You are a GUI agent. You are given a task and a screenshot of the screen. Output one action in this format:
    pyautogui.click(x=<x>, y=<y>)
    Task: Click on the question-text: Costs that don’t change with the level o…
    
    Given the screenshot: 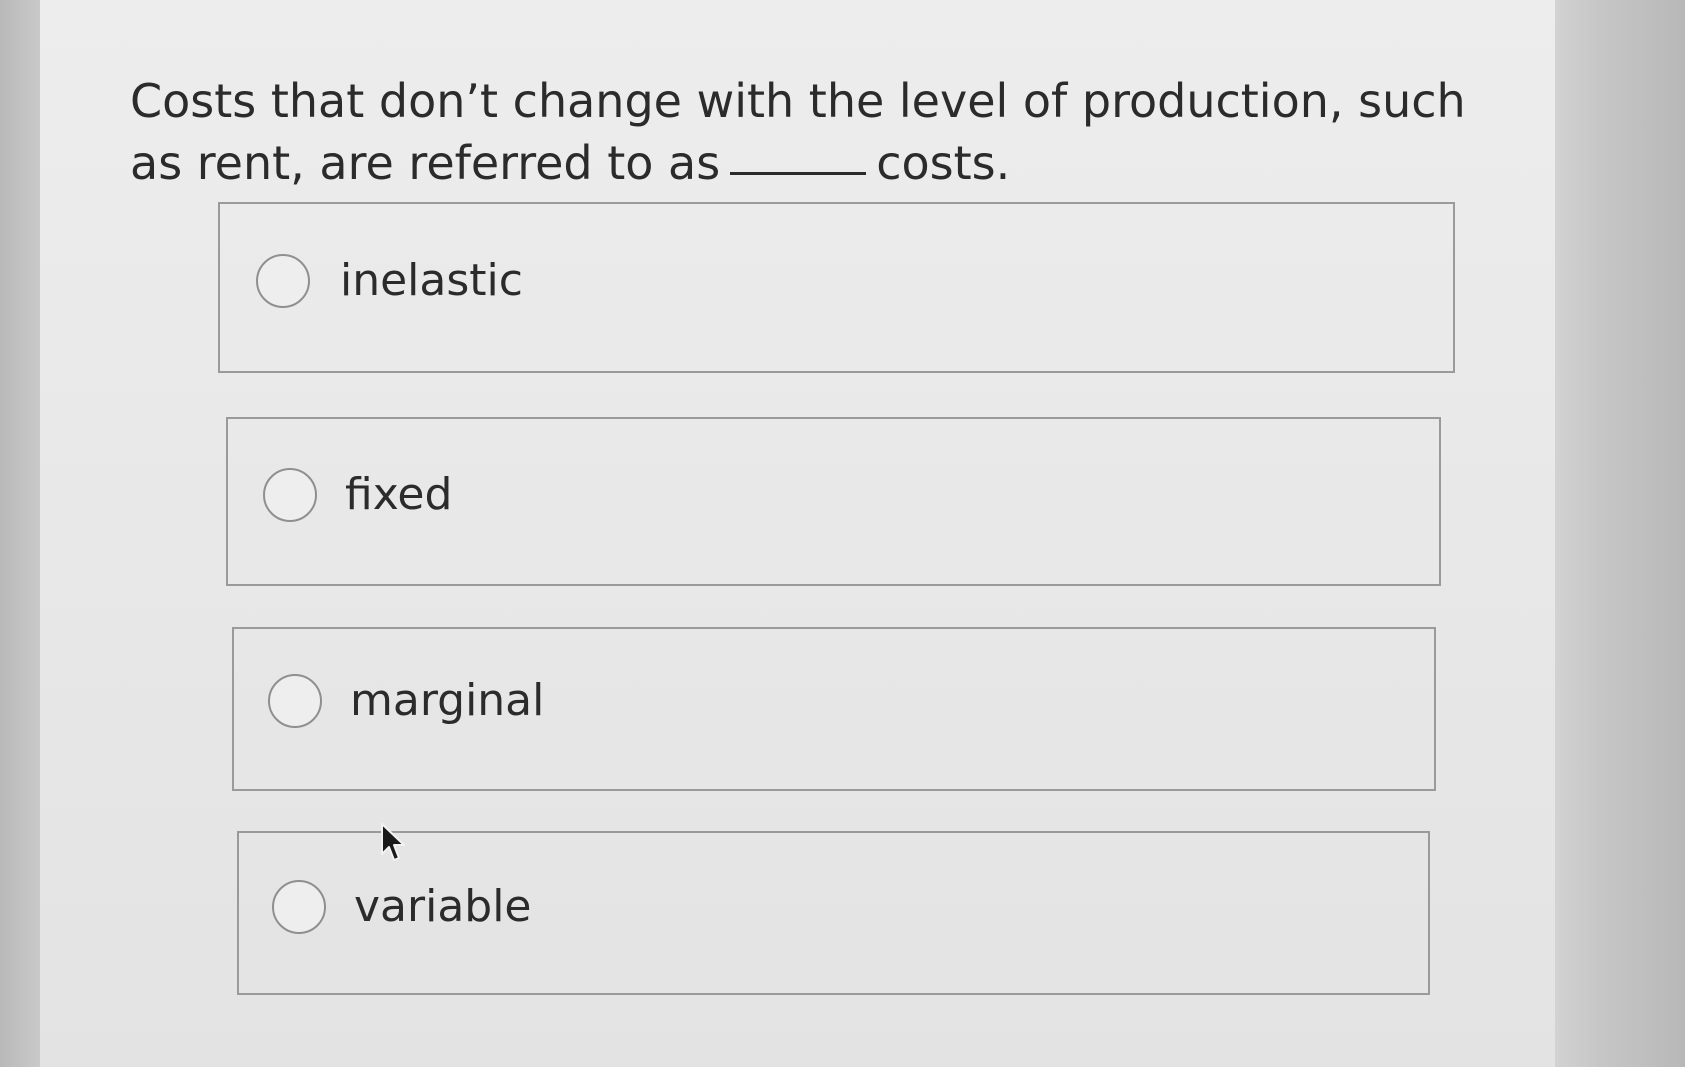 What is the action you would take?
    pyautogui.click(x=820, y=132)
    